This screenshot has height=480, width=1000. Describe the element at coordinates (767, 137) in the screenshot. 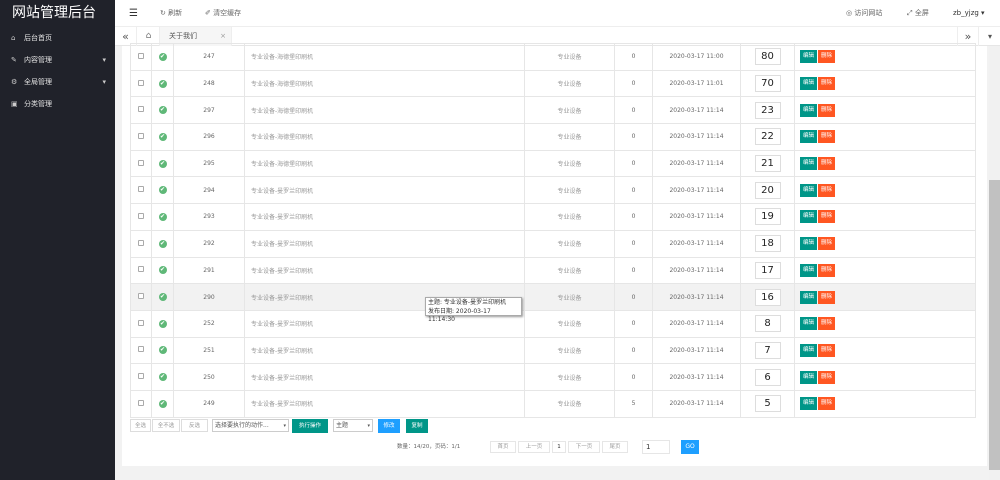

I see `order-input: 22` at that location.